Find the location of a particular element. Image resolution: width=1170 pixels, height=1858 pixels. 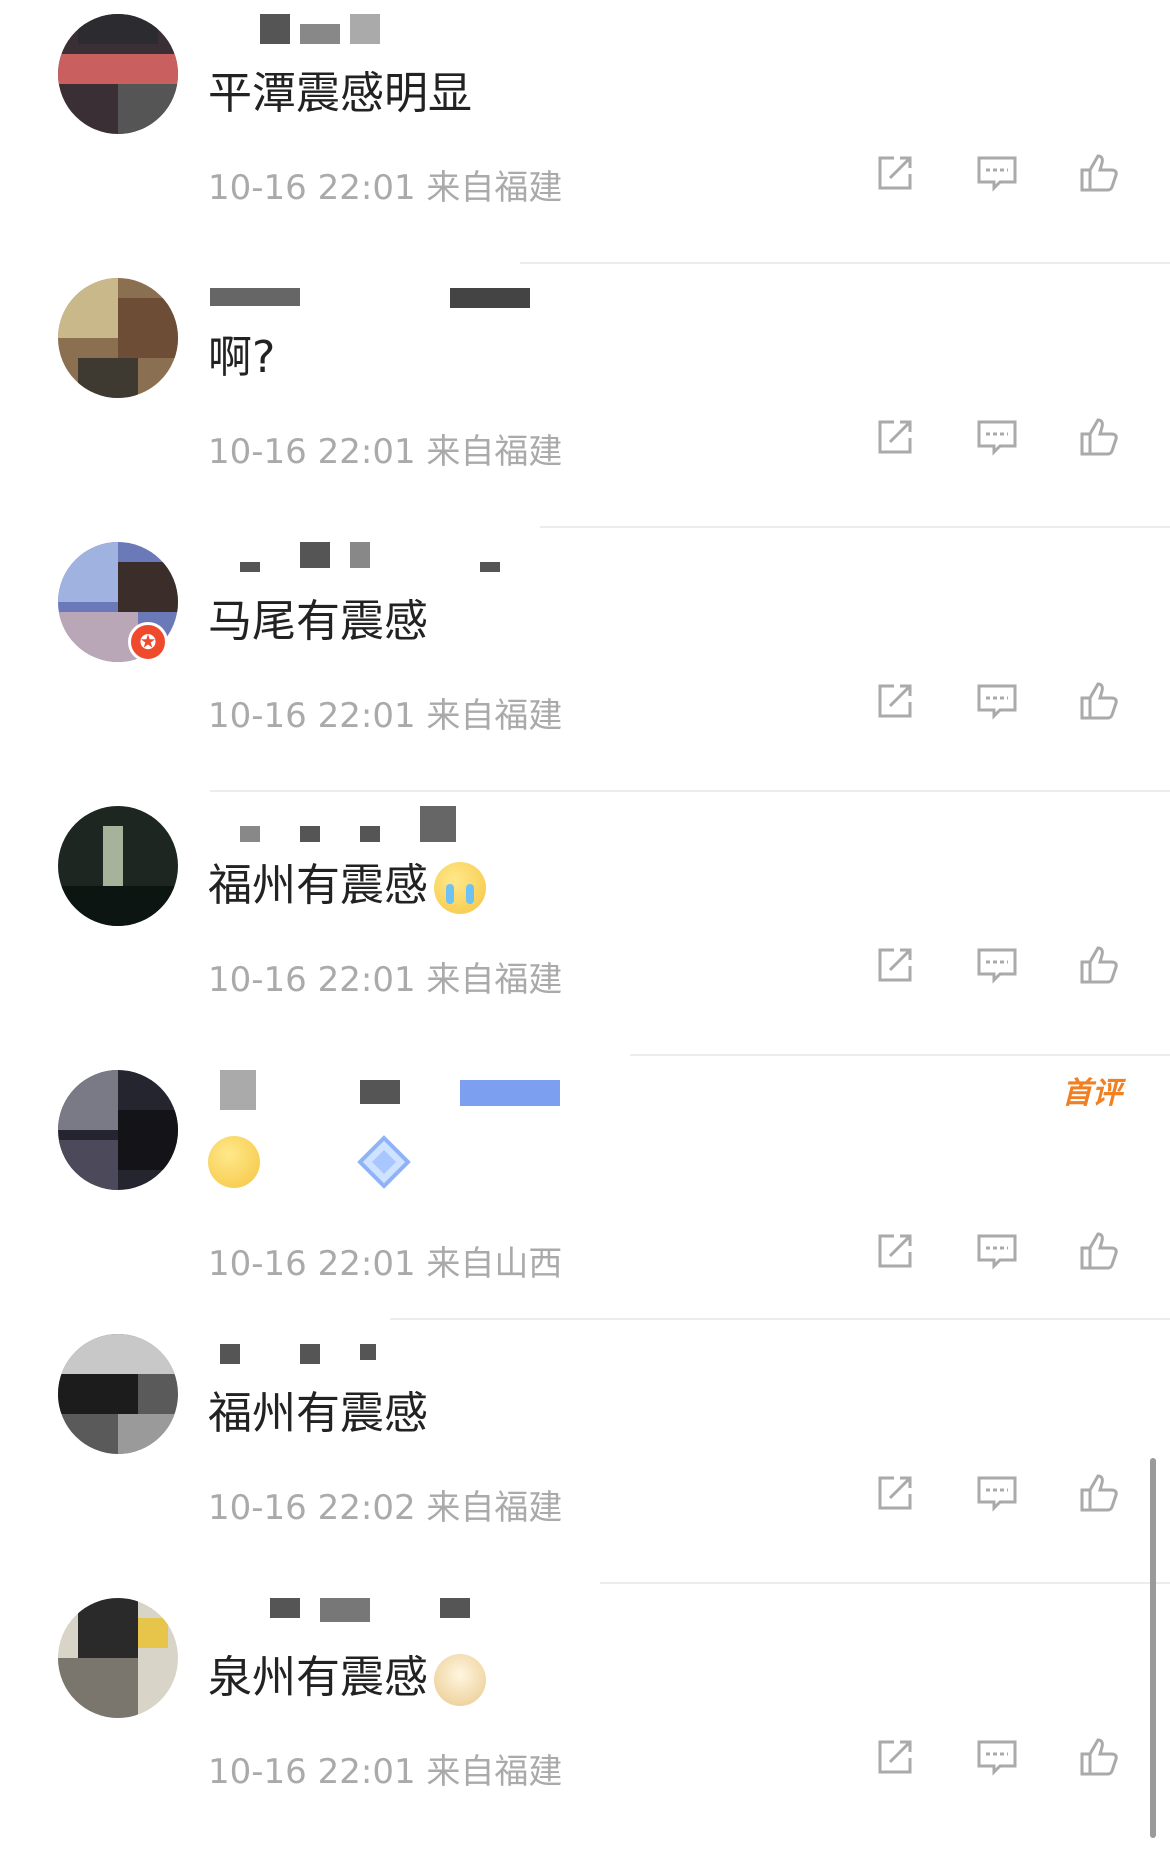

doge-emoji is located at coordinates (460, 1680).